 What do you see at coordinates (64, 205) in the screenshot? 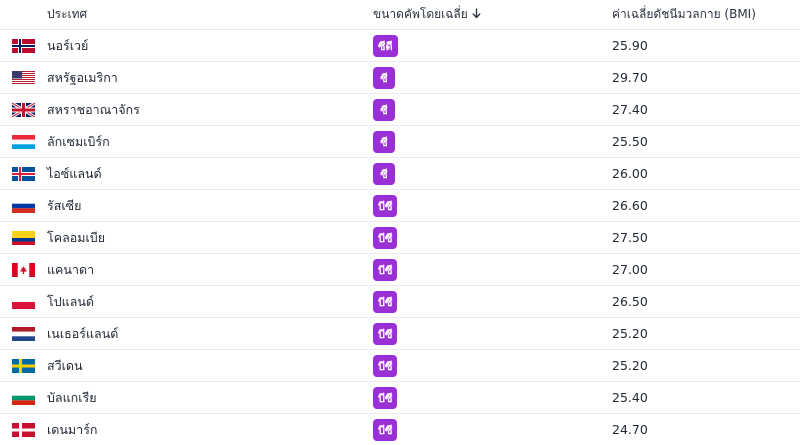
I see `country-name: รัสเซีย` at bounding box center [64, 205].